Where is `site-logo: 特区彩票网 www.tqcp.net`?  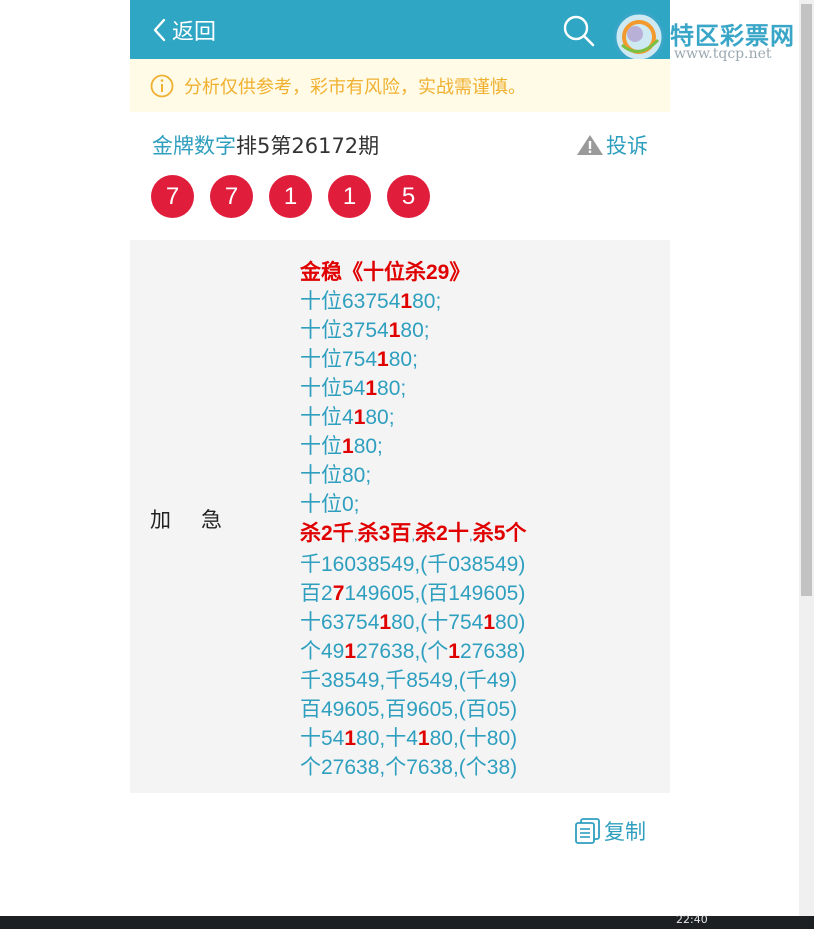
site-logo: 特区彩票网 www.tqcp.net is located at coordinates (712, 36).